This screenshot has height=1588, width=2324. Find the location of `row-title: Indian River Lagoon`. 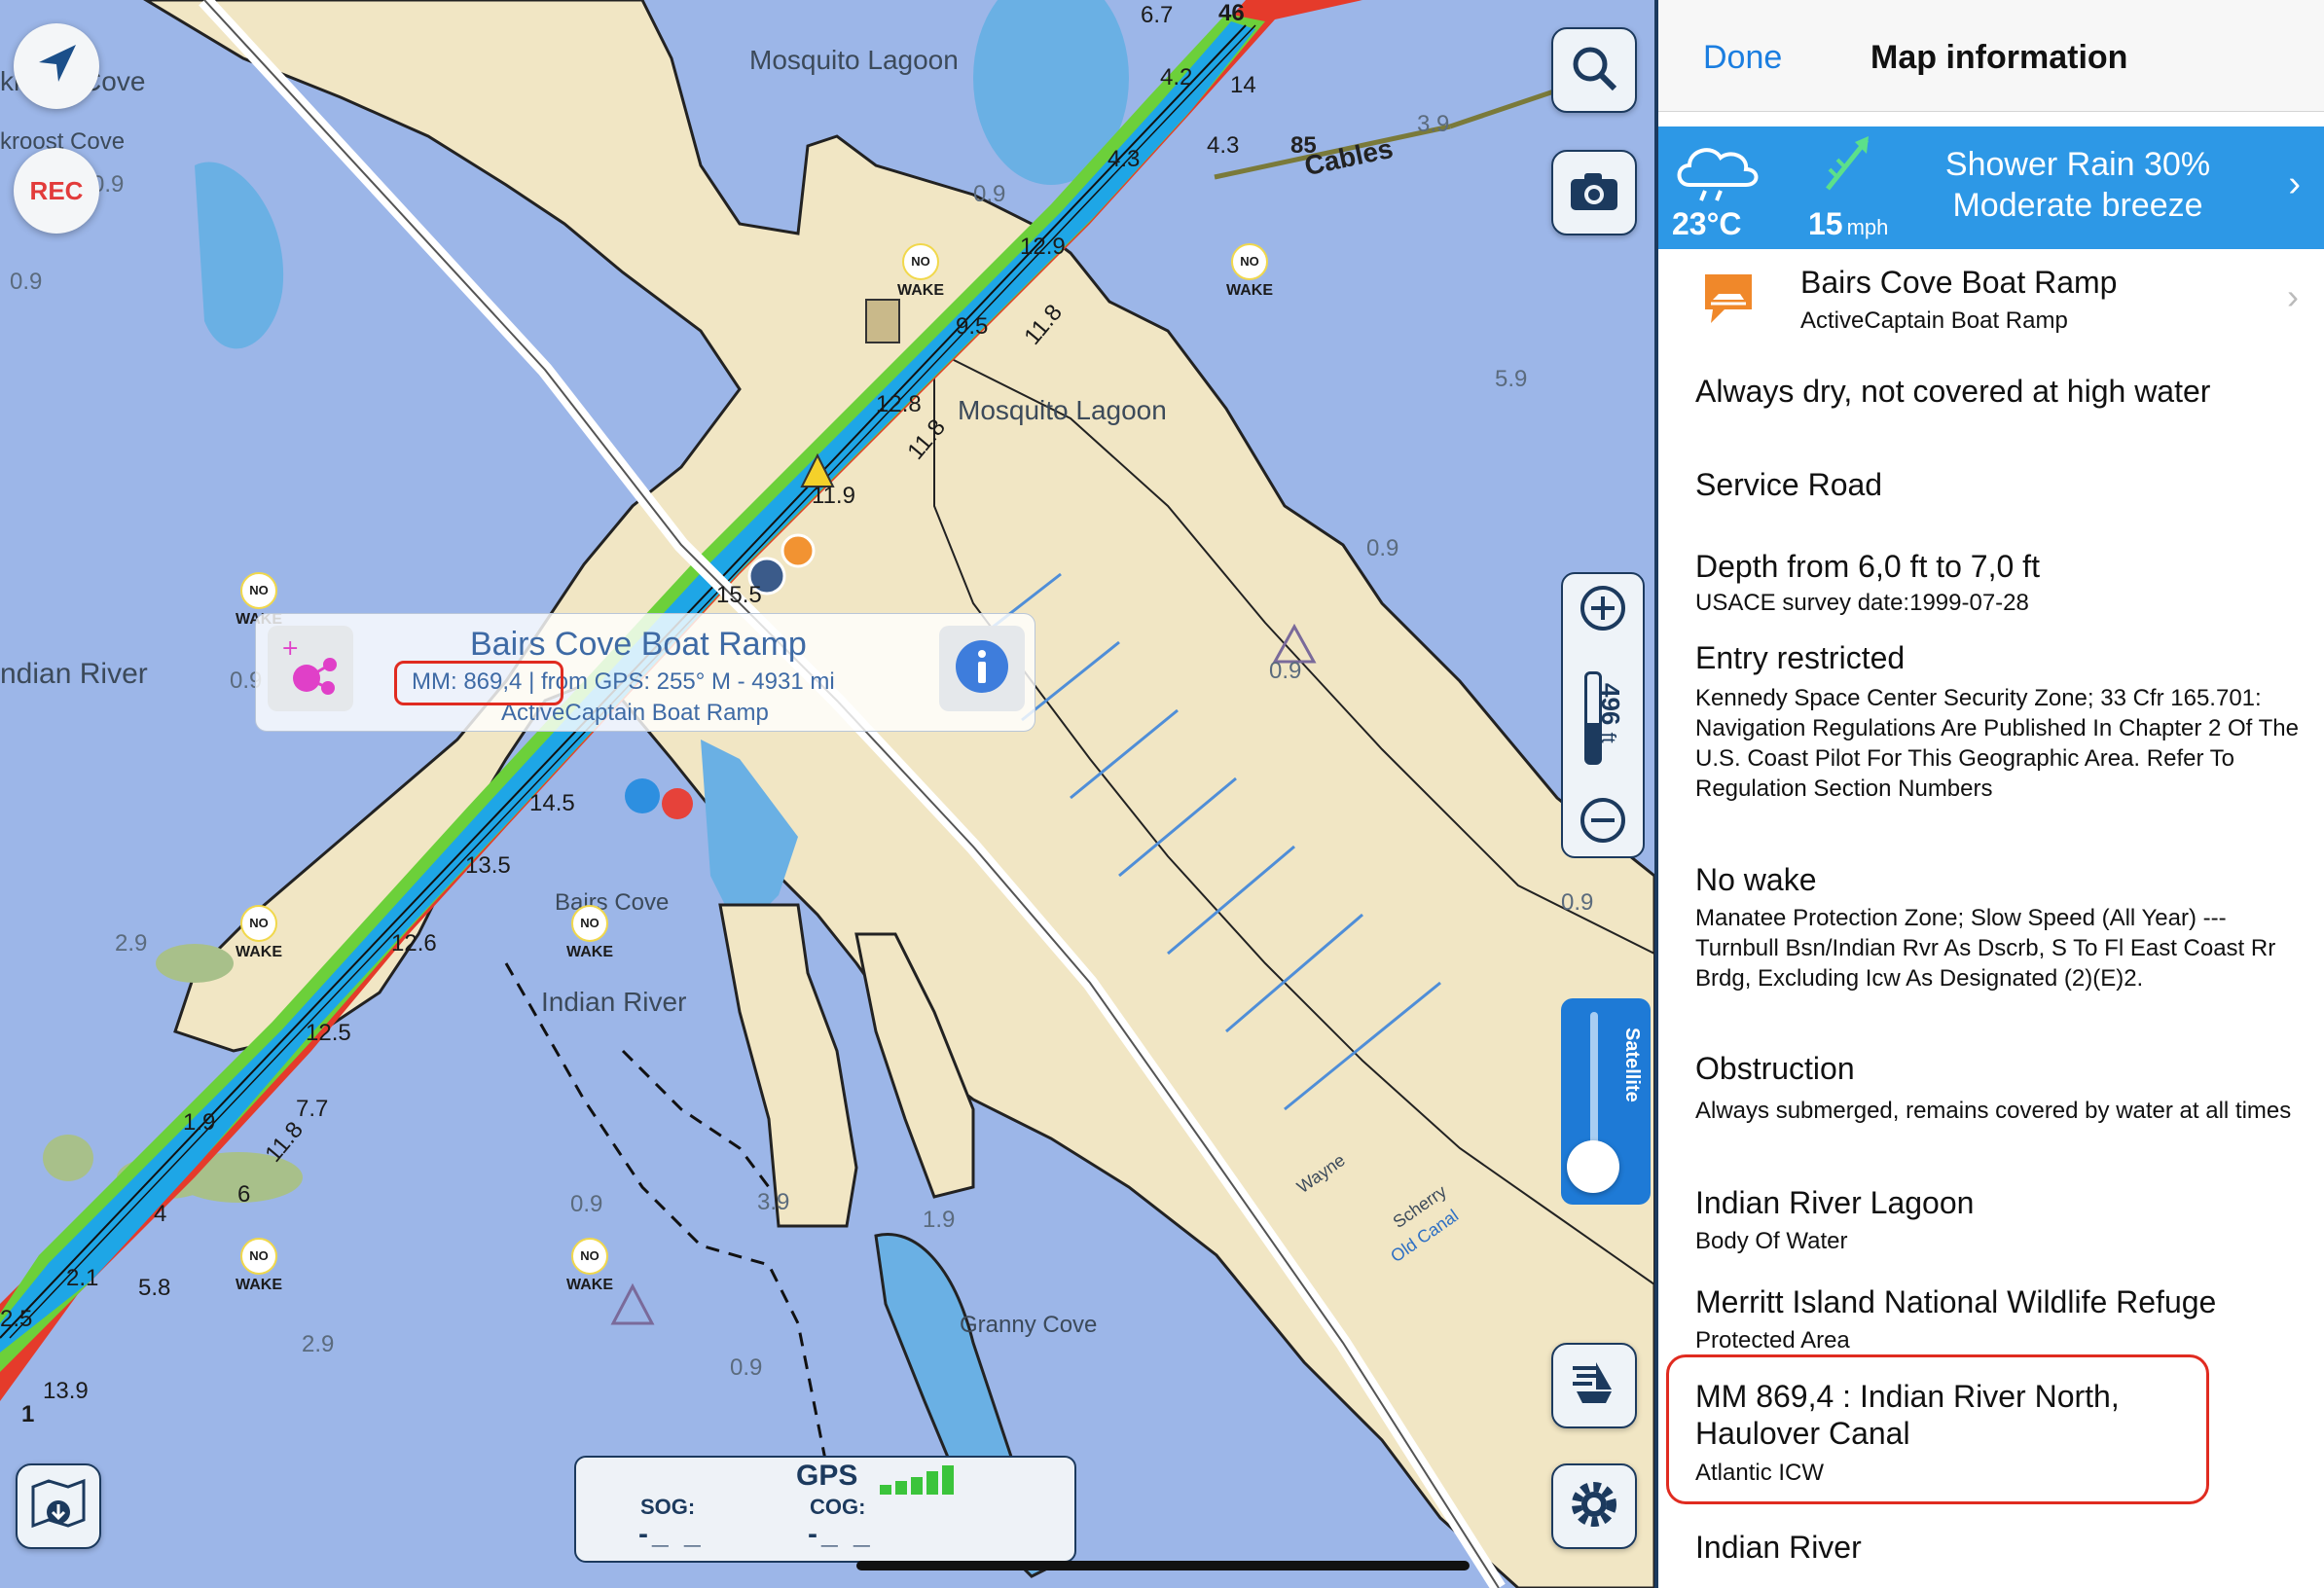

row-title: Indian River Lagoon is located at coordinates (1835, 1202).